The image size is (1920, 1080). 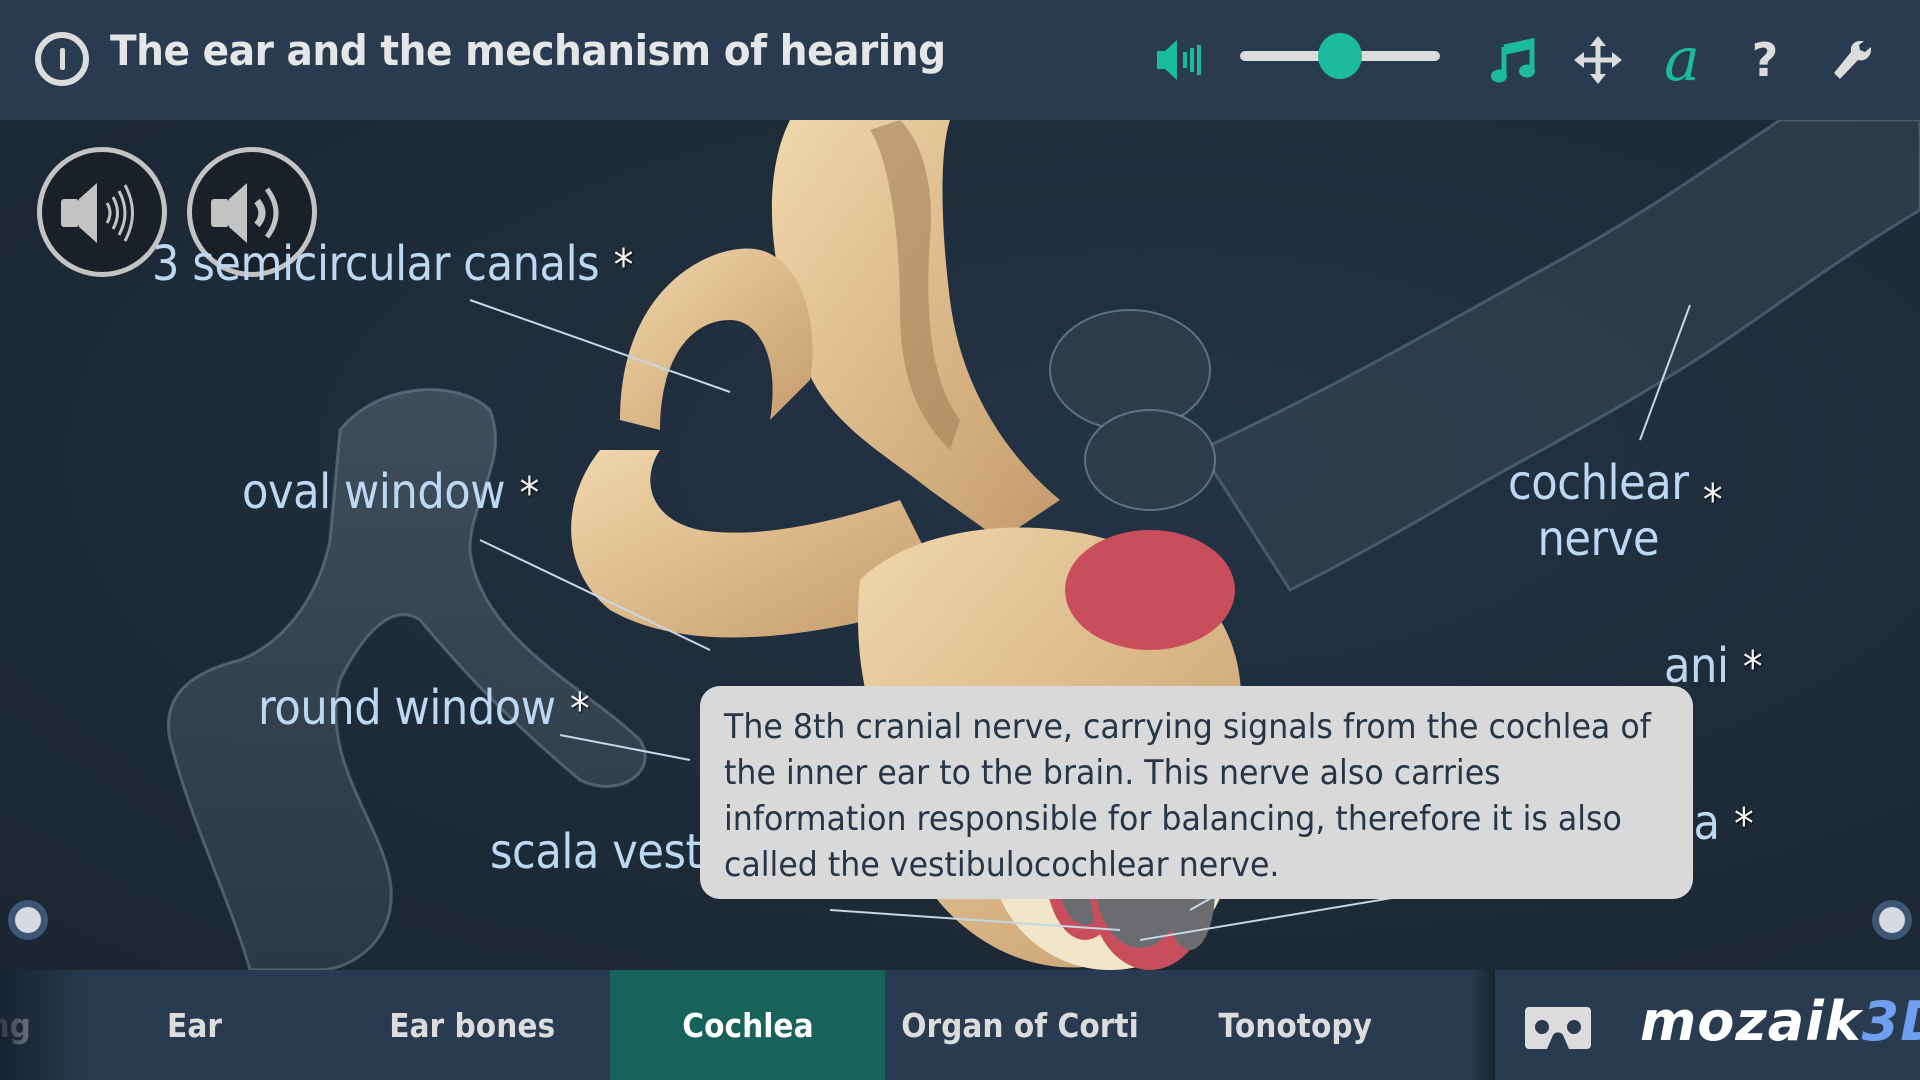 What do you see at coordinates (28, 920) in the screenshot?
I see `previous-view-dot` at bounding box center [28, 920].